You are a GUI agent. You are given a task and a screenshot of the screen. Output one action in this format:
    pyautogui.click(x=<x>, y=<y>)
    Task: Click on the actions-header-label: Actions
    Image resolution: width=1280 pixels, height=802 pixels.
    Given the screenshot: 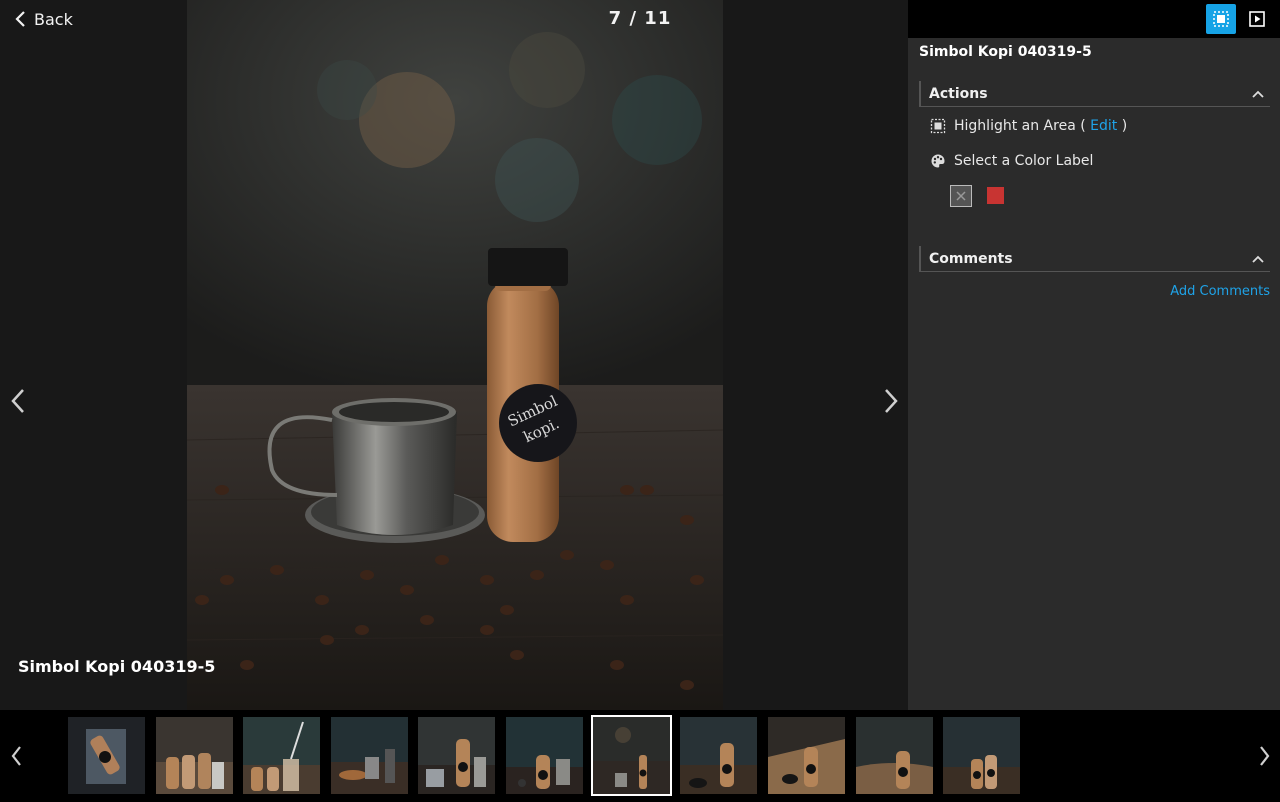 What is the action you would take?
    pyautogui.click(x=958, y=93)
    